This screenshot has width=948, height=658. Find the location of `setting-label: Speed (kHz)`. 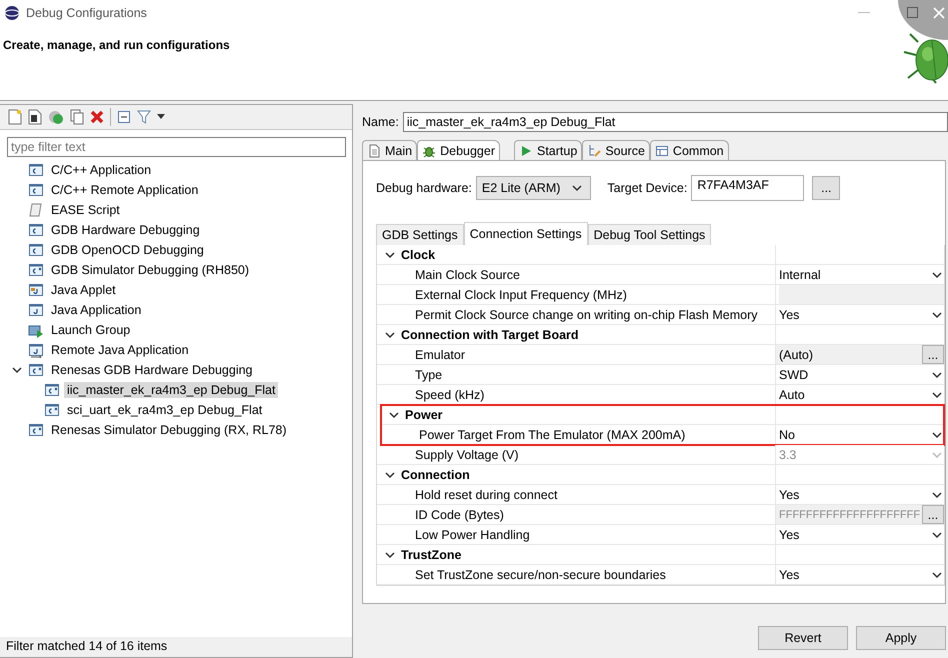

setting-label: Speed (kHz) is located at coordinates (449, 395).